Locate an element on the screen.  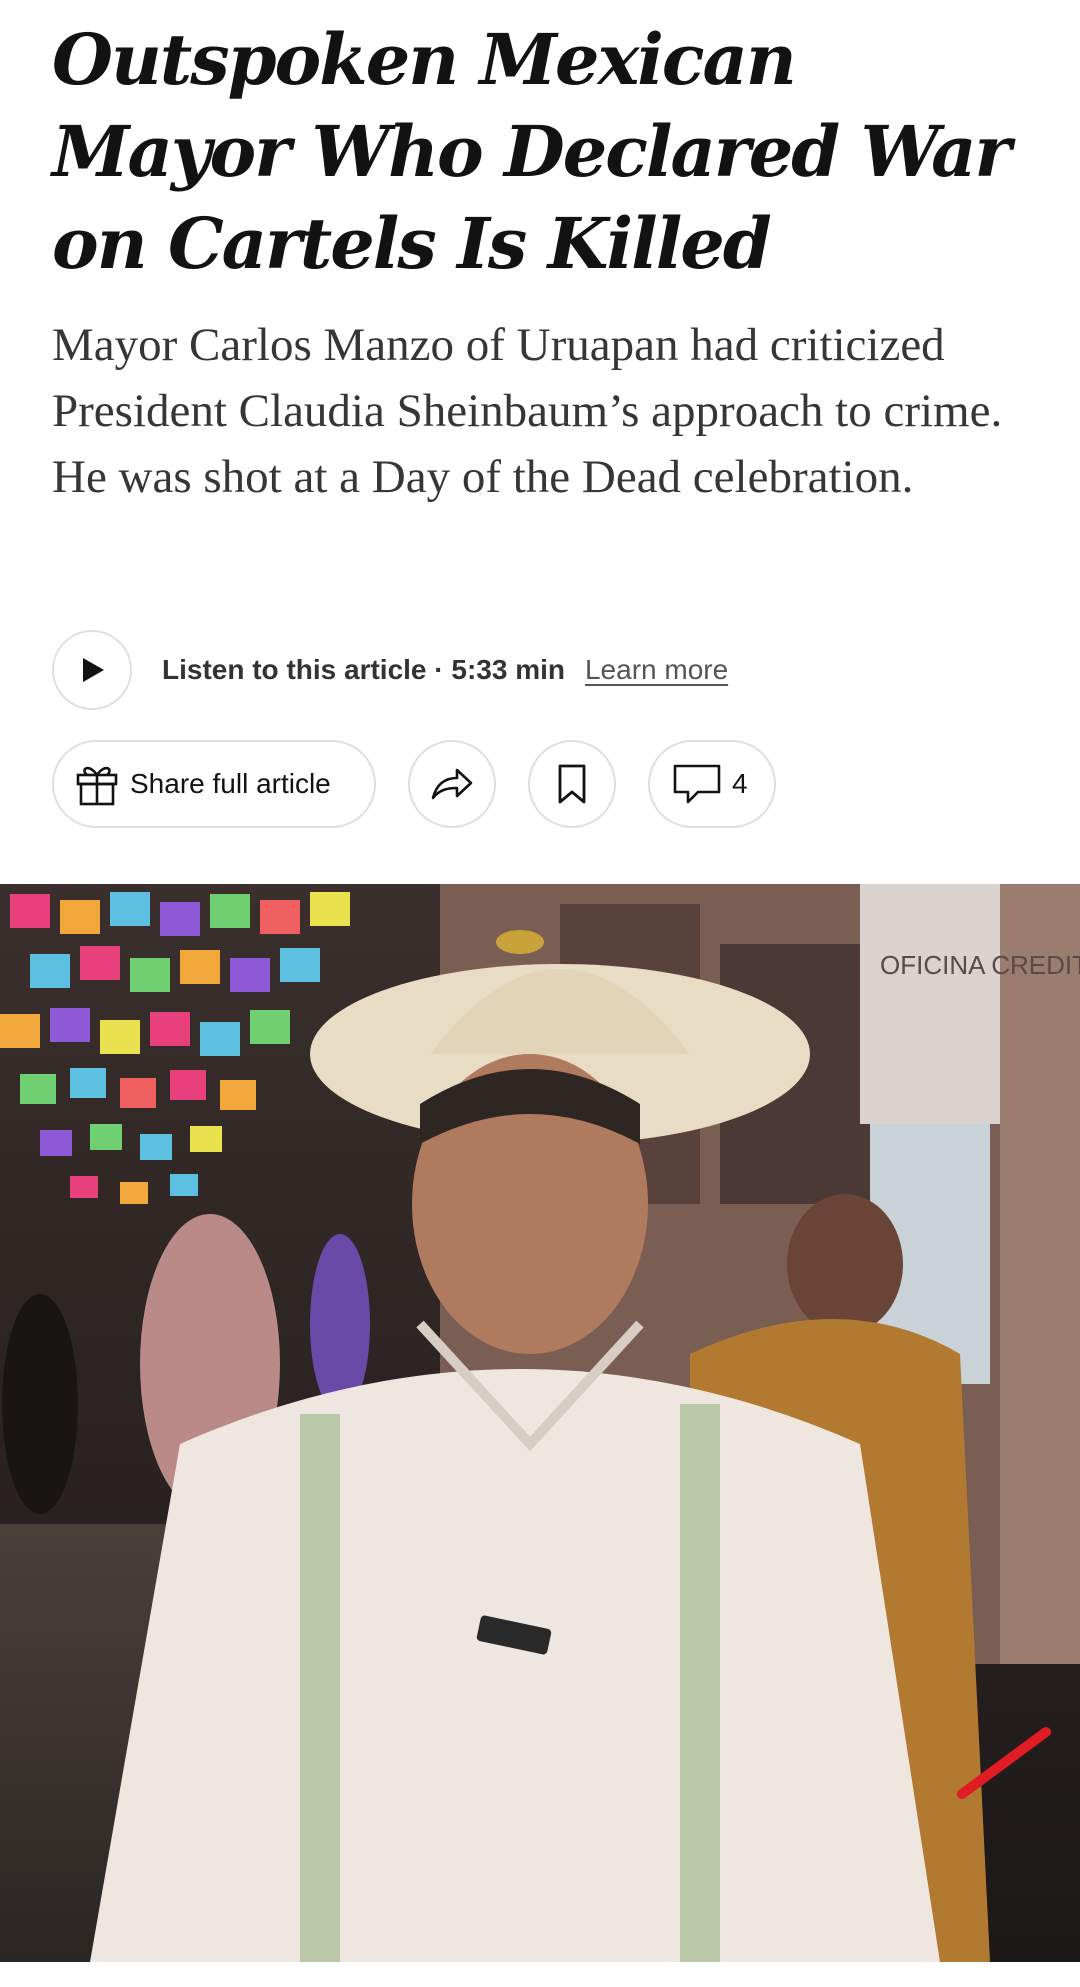
bookmark-icon is located at coordinates (572, 784).